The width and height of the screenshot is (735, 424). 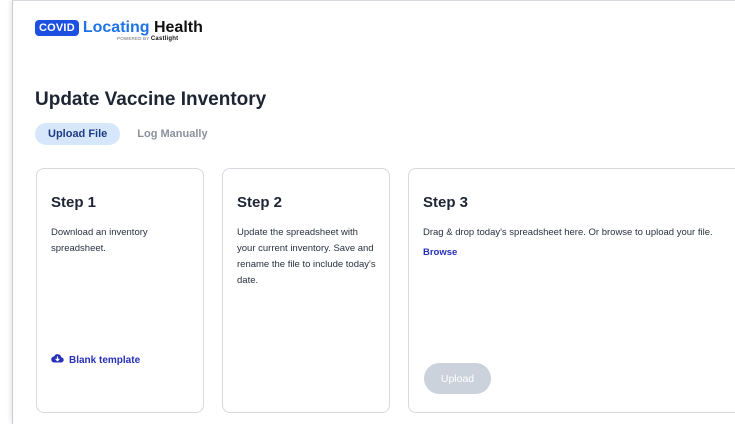 I want to click on step-description: Download an inventory spreadsheet., so click(x=99, y=240).